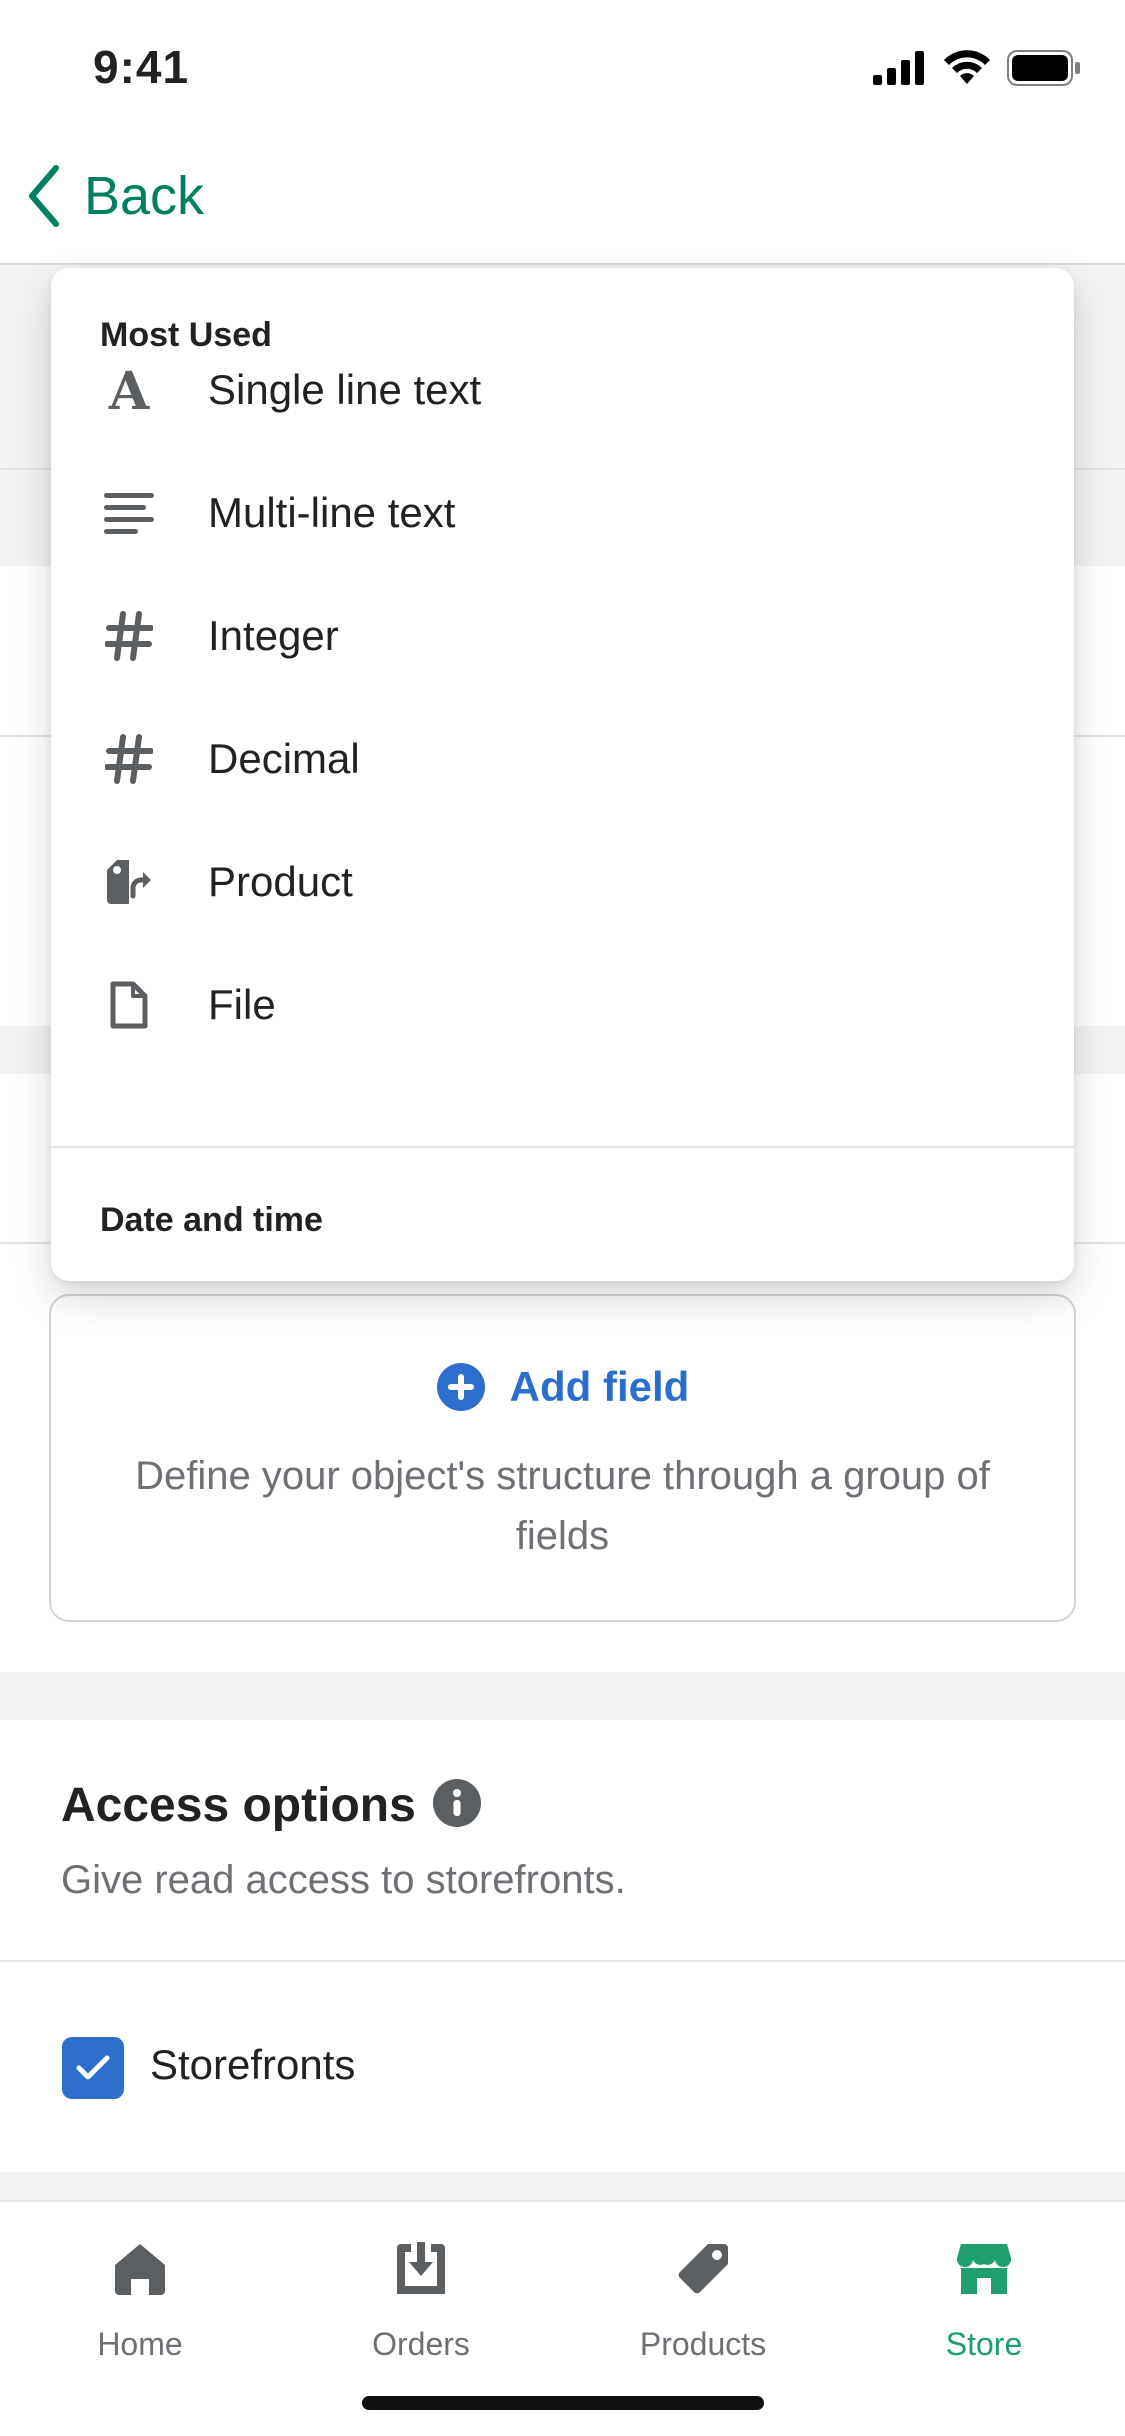 Image resolution: width=1125 pixels, height=2436 pixels. I want to click on add-field-label: Add field, so click(599, 1386).